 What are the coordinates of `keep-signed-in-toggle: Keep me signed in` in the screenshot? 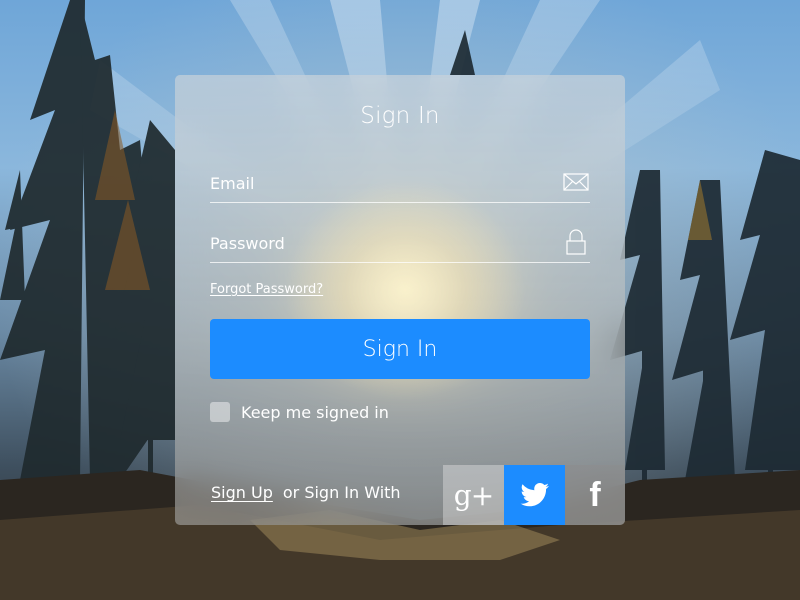 It's located at (299, 412).